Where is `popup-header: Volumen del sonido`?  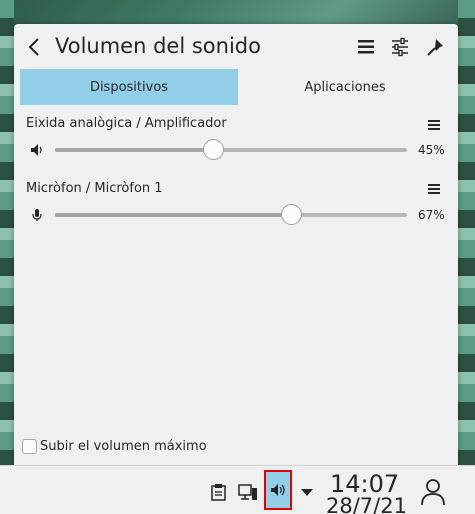
popup-header: Volumen del sonido is located at coordinates (236, 46).